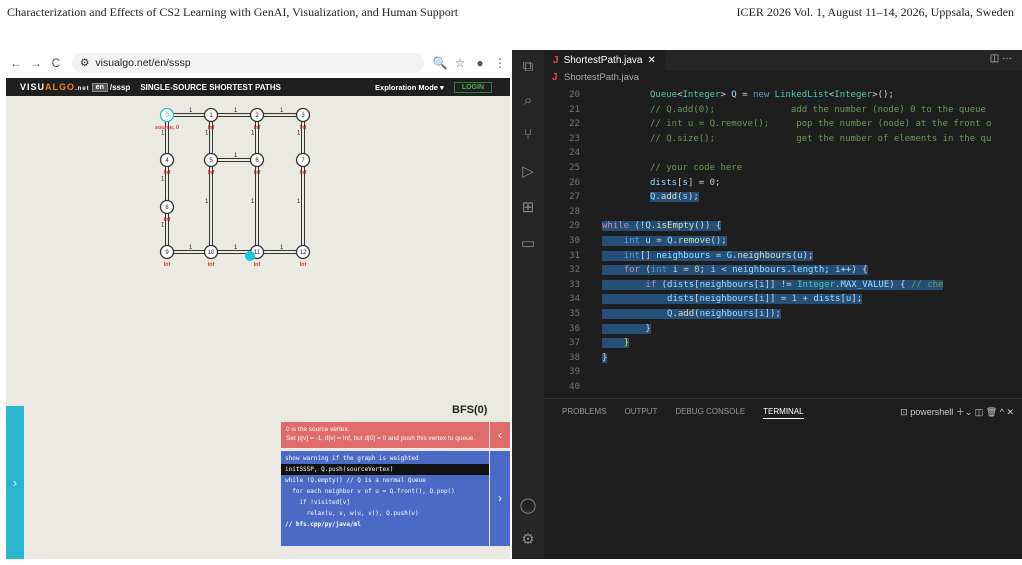  What do you see at coordinates (708, 255) in the screenshot?
I see `code-line: int[] neighbours = G.neighbours(u);` at bounding box center [708, 255].